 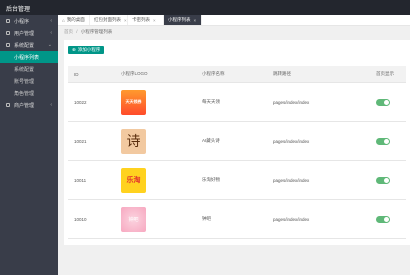 What do you see at coordinates (8, 21) in the screenshot?
I see `home-icon` at bounding box center [8, 21].